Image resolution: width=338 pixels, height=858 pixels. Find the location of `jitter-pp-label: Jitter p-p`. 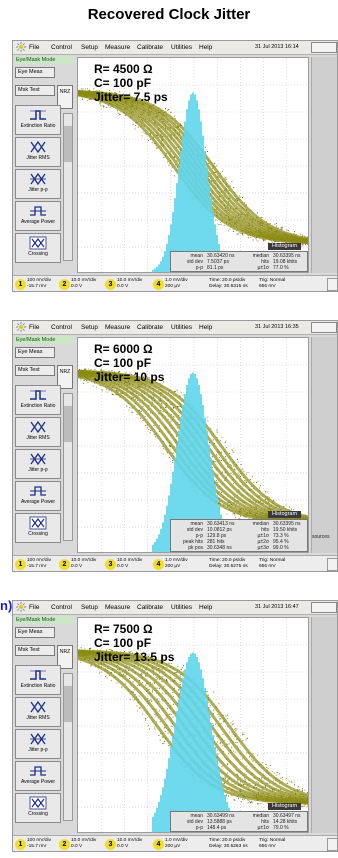

jitter-pp-label: Jitter p-p is located at coordinates (38, 190).